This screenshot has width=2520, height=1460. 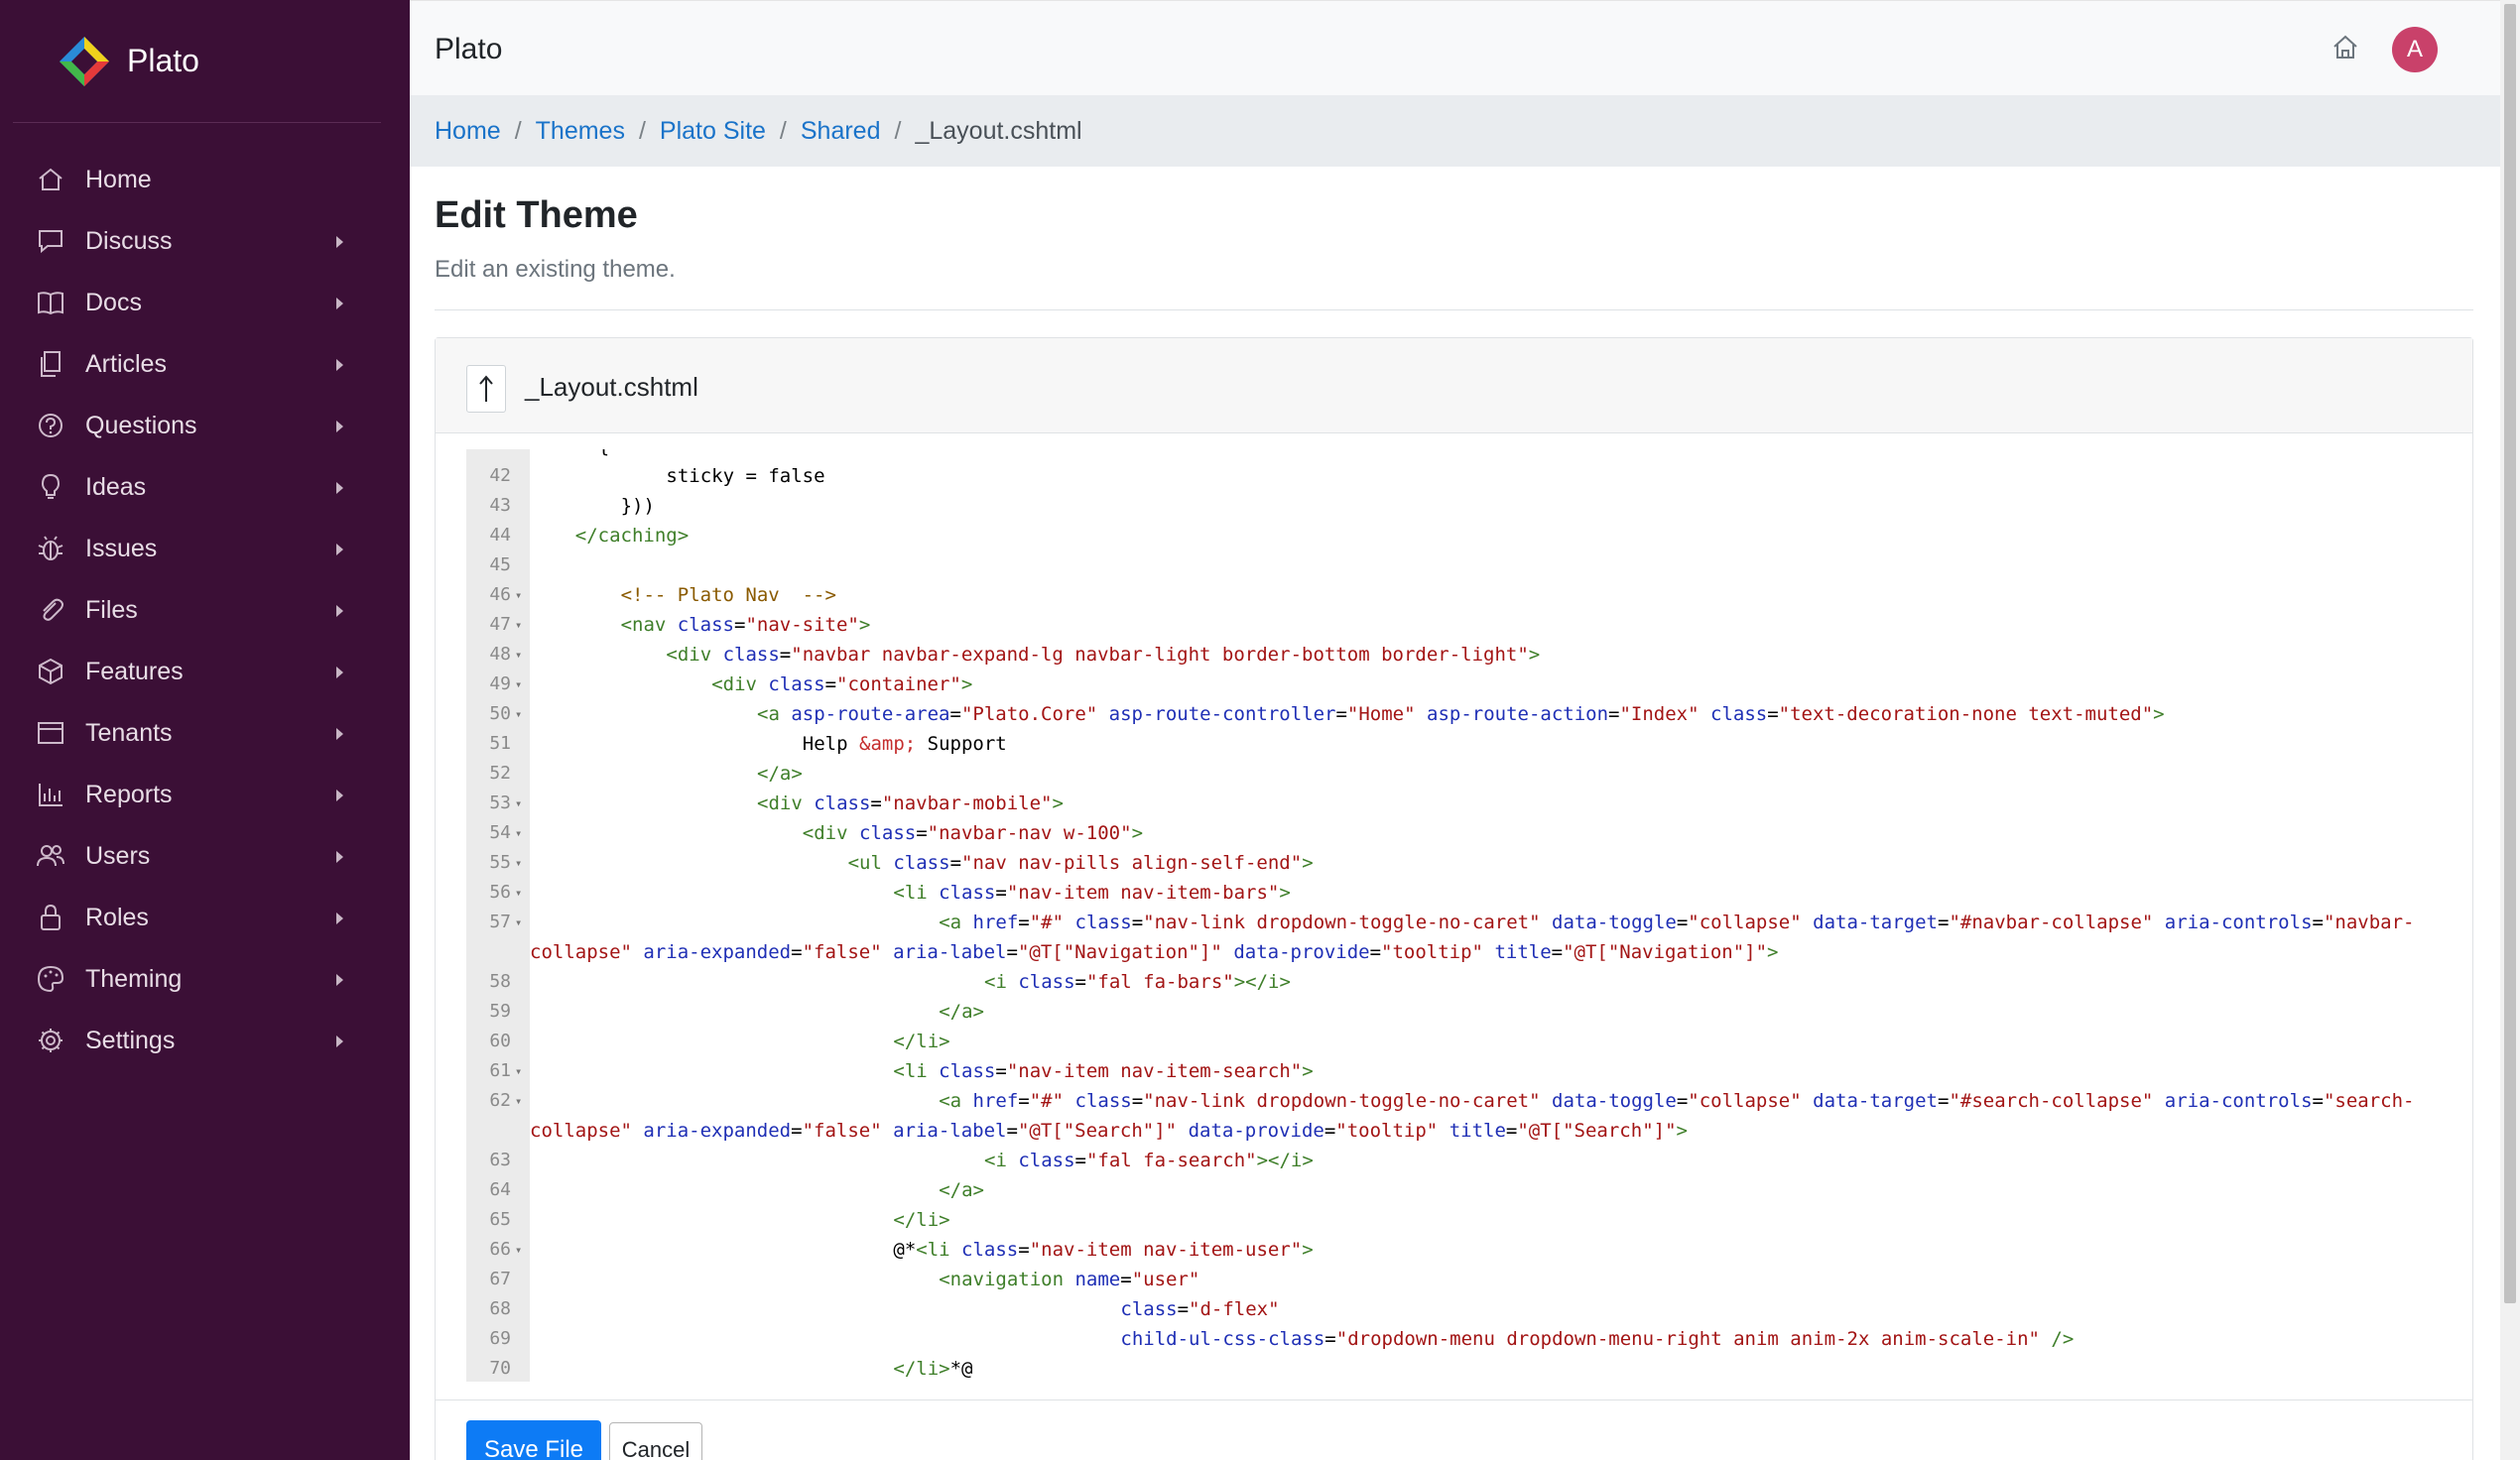 What do you see at coordinates (580, 132) in the screenshot?
I see `breadcrumb-link: Themes` at bounding box center [580, 132].